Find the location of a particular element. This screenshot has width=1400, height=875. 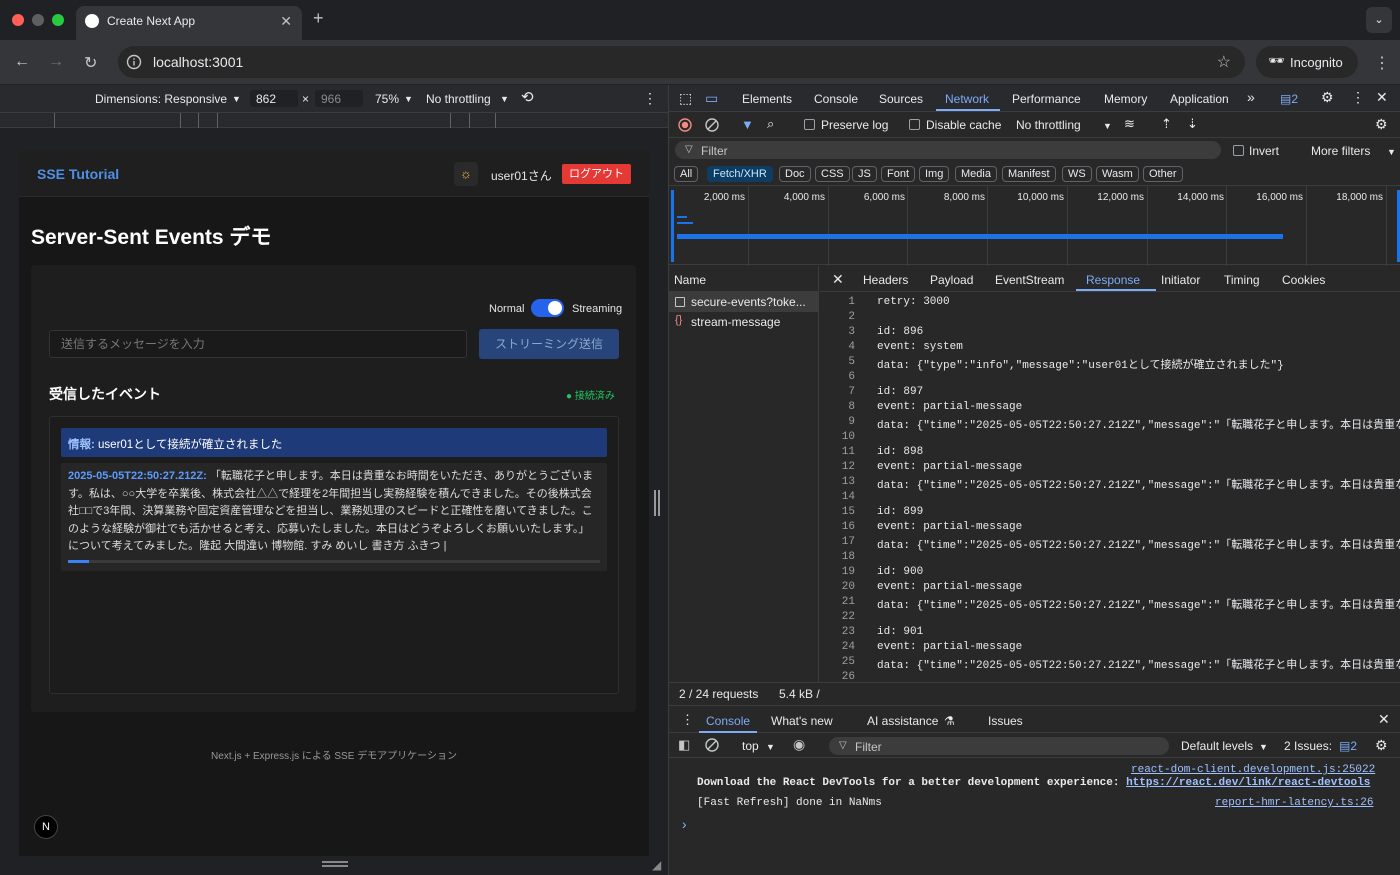

console-issues-badge: ▤2 is located at coordinates (1348, 746).